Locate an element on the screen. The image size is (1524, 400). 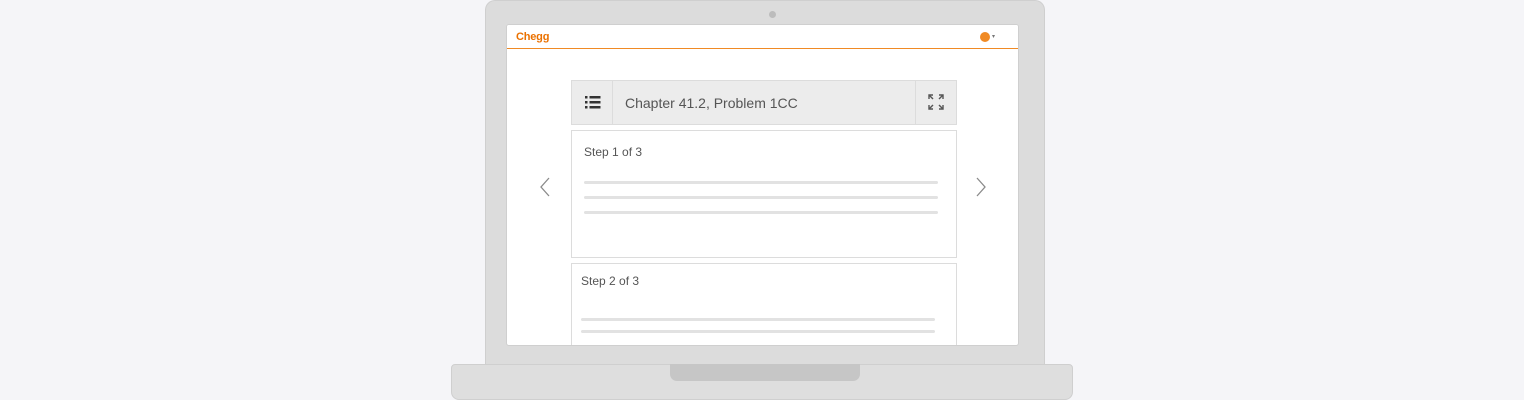
chevron-right-icon is located at coordinates (981, 187).